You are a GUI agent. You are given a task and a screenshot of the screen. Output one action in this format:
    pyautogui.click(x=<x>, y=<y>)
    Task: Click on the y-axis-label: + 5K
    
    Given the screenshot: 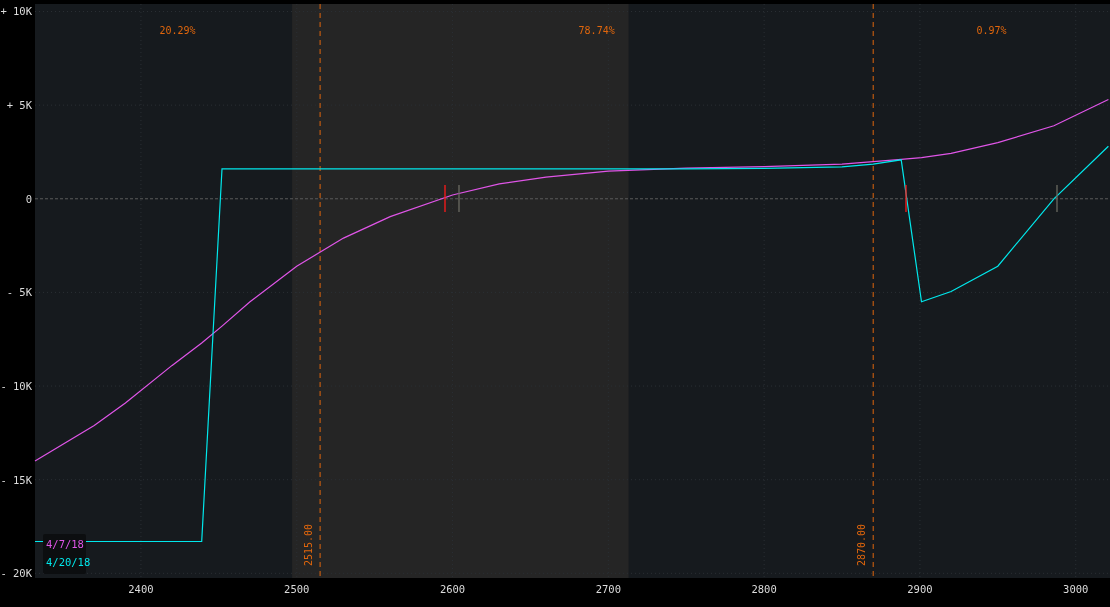 What is the action you would take?
    pyautogui.click(x=19, y=105)
    